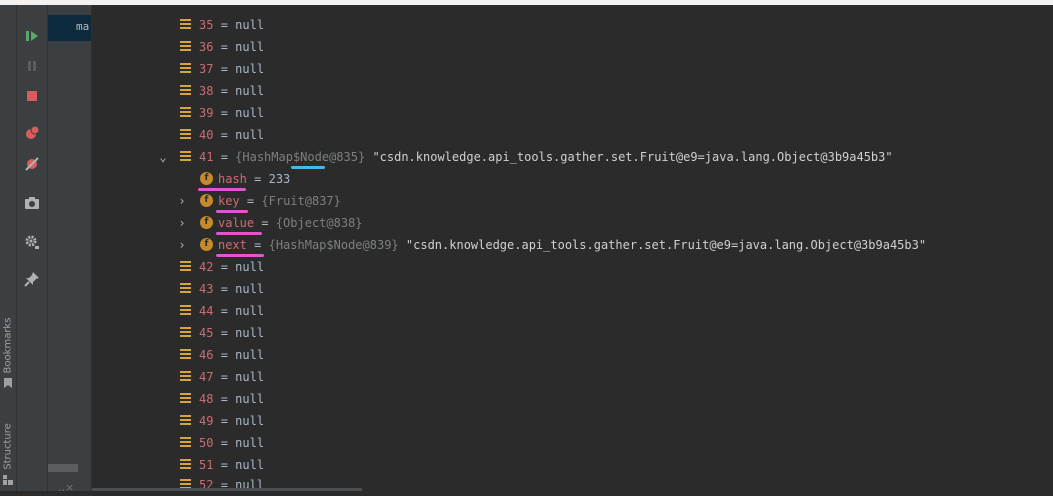 This screenshot has width=1053, height=496. I want to click on view-breakpoints-button, so click(32, 133).